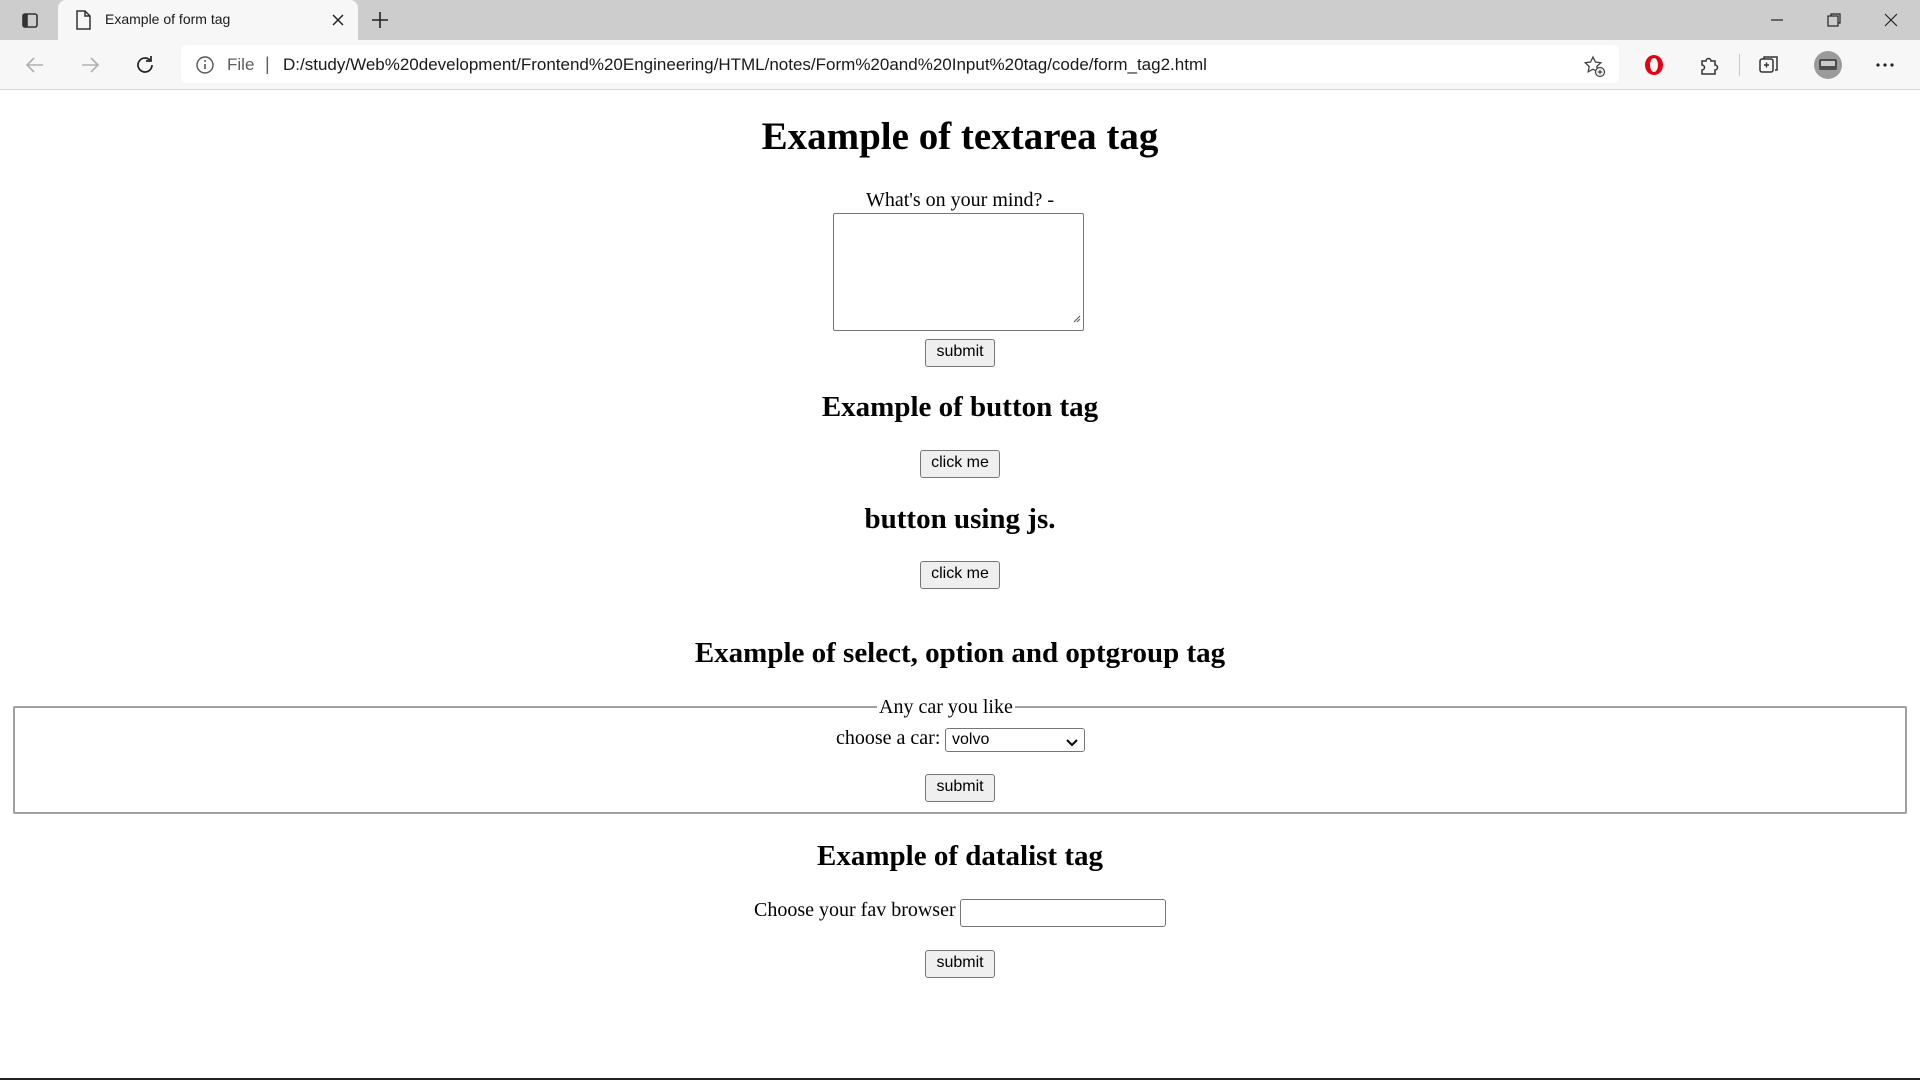 The height and width of the screenshot is (1080, 1920). Describe the element at coordinates (855, 910) in the screenshot. I see `browser-input-label: Choose your fav browser` at that location.